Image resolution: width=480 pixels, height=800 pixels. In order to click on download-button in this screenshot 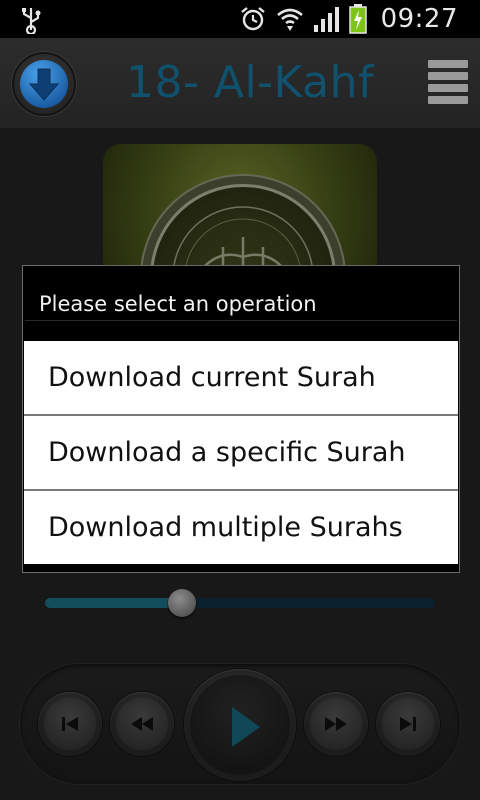, I will do `click(44, 84)`.